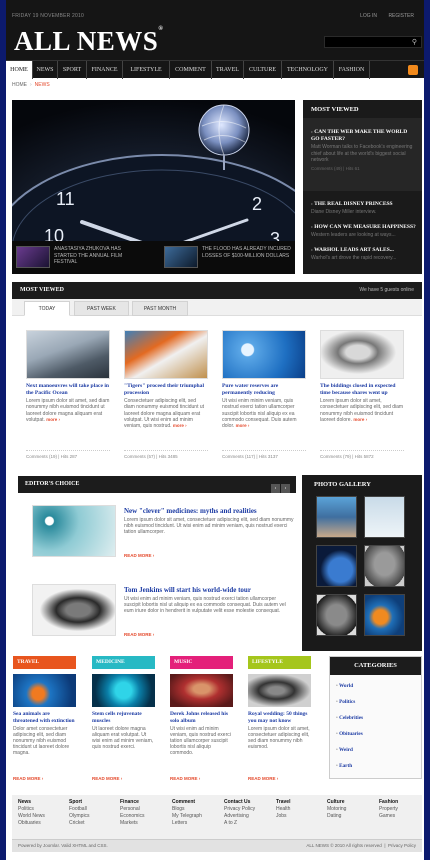 This screenshot has width=430, height=860. Describe the element at coordinates (105, 70) in the screenshot. I see `nav-finance: FINANCE` at that location.